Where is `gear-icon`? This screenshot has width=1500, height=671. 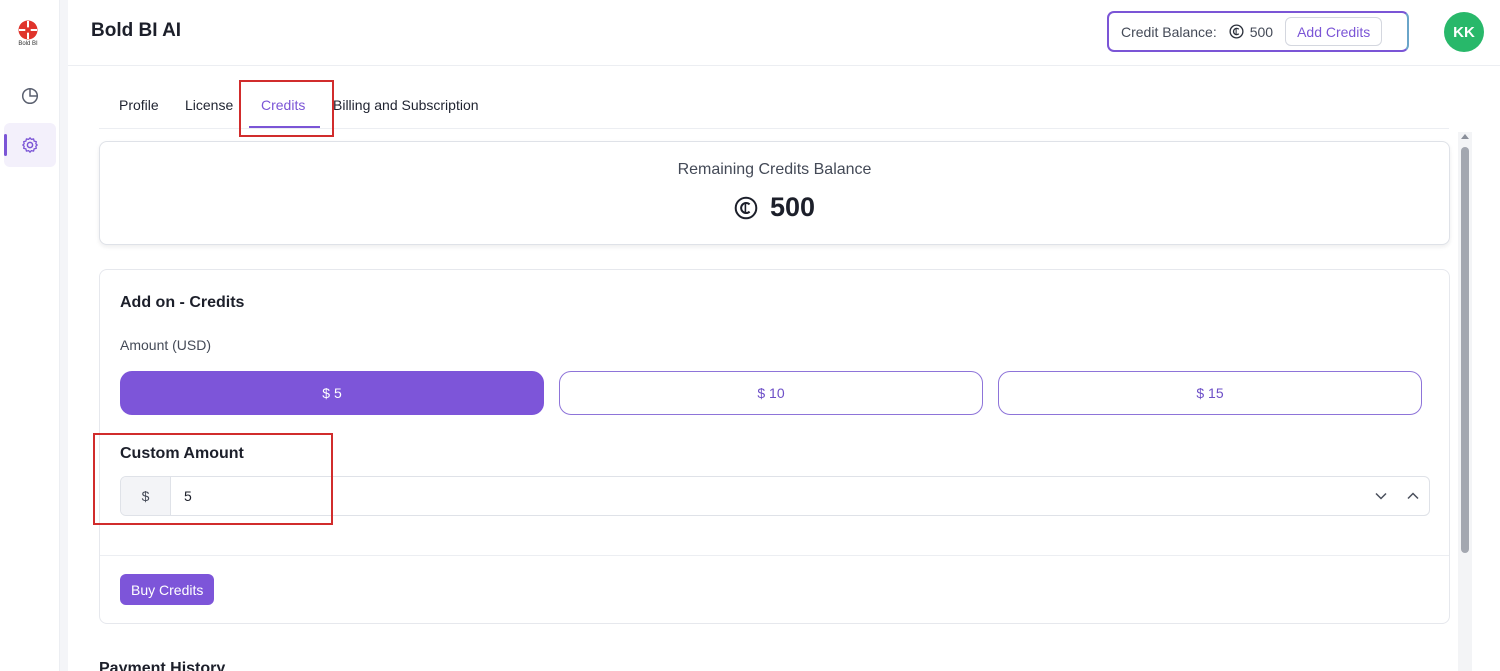 gear-icon is located at coordinates (30, 145).